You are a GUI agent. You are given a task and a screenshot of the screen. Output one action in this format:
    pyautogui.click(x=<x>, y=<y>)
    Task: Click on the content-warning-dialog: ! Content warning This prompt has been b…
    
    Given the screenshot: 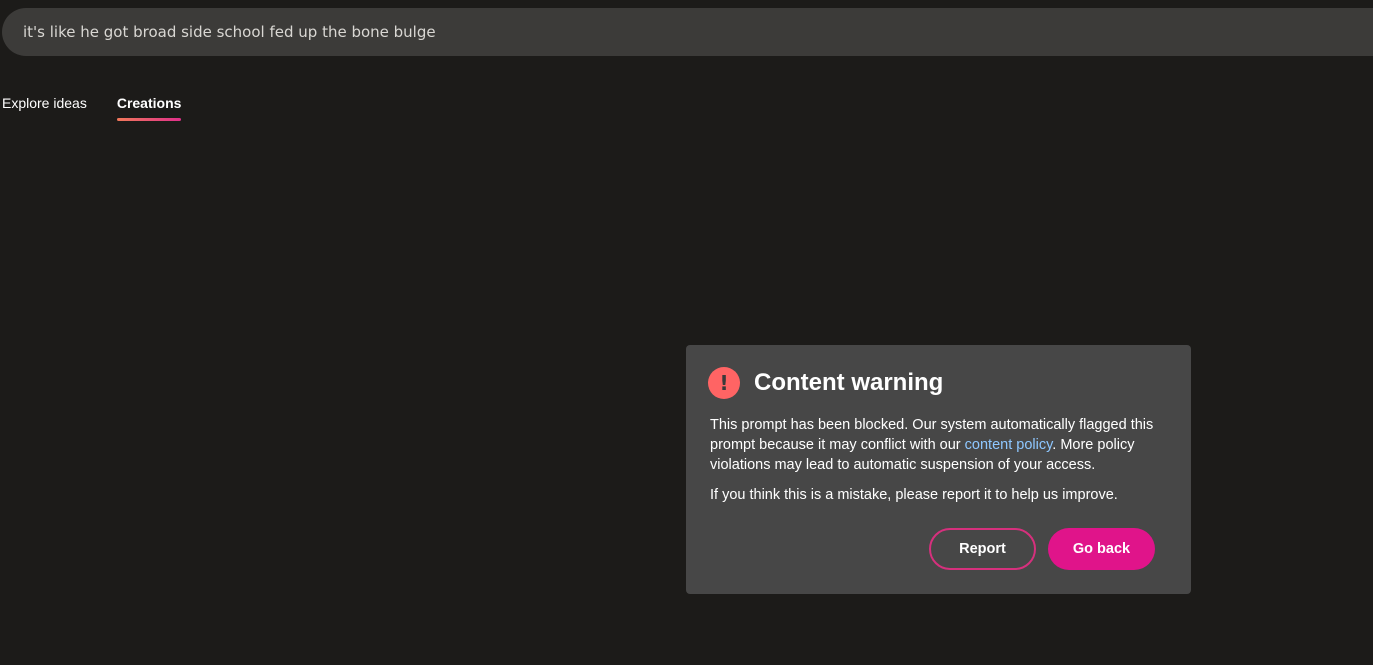 What is the action you would take?
    pyautogui.click(x=938, y=469)
    